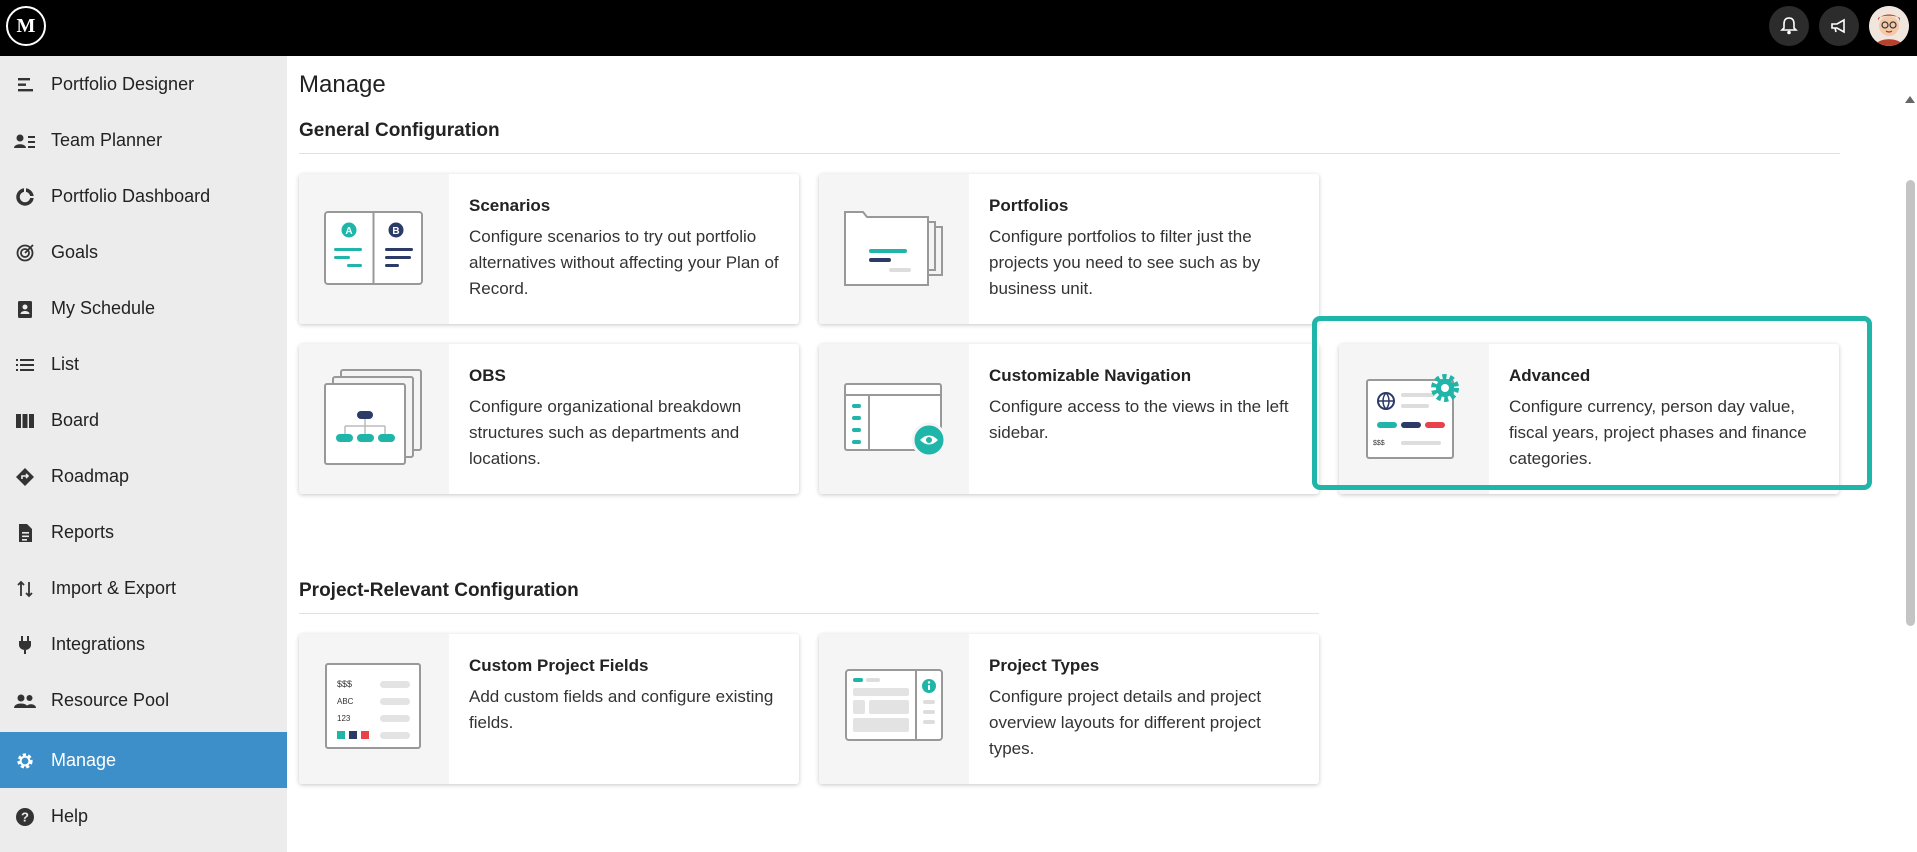  I want to click on navigation-eye-icon, so click(895, 420).